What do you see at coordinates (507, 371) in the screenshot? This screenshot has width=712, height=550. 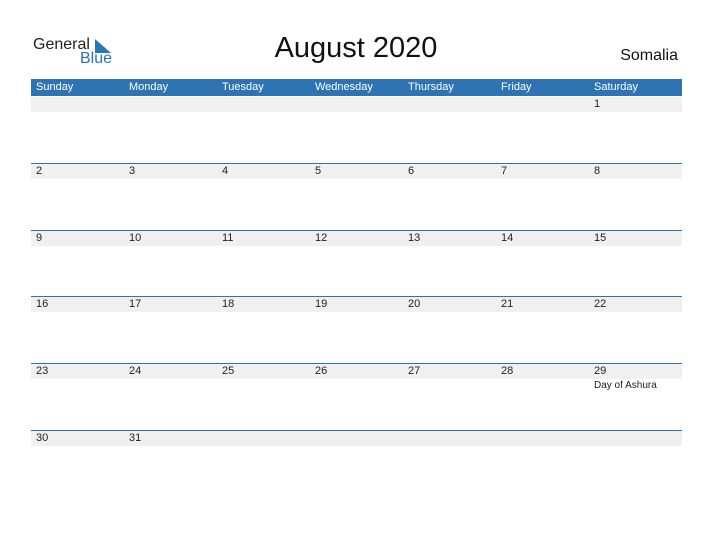 I see `day-number: 28` at bounding box center [507, 371].